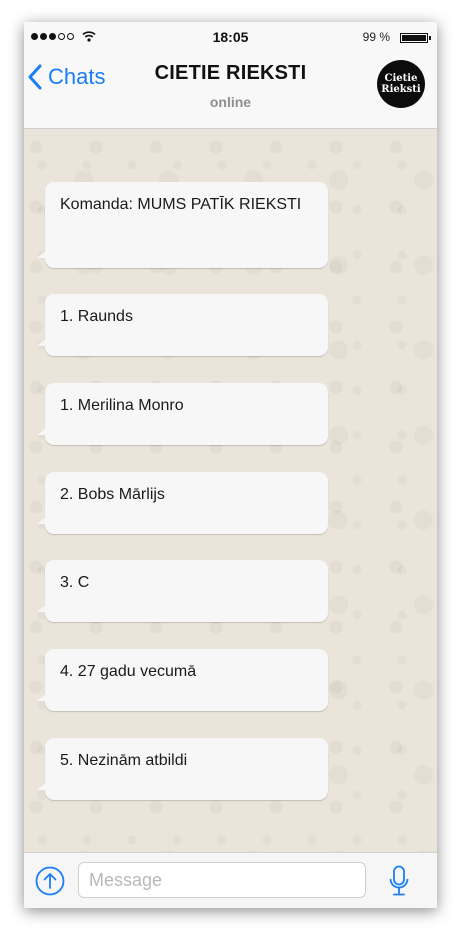 This screenshot has height=932, width=461. I want to click on message-bubble: 5. Nezinām atbildi, so click(182, 769).